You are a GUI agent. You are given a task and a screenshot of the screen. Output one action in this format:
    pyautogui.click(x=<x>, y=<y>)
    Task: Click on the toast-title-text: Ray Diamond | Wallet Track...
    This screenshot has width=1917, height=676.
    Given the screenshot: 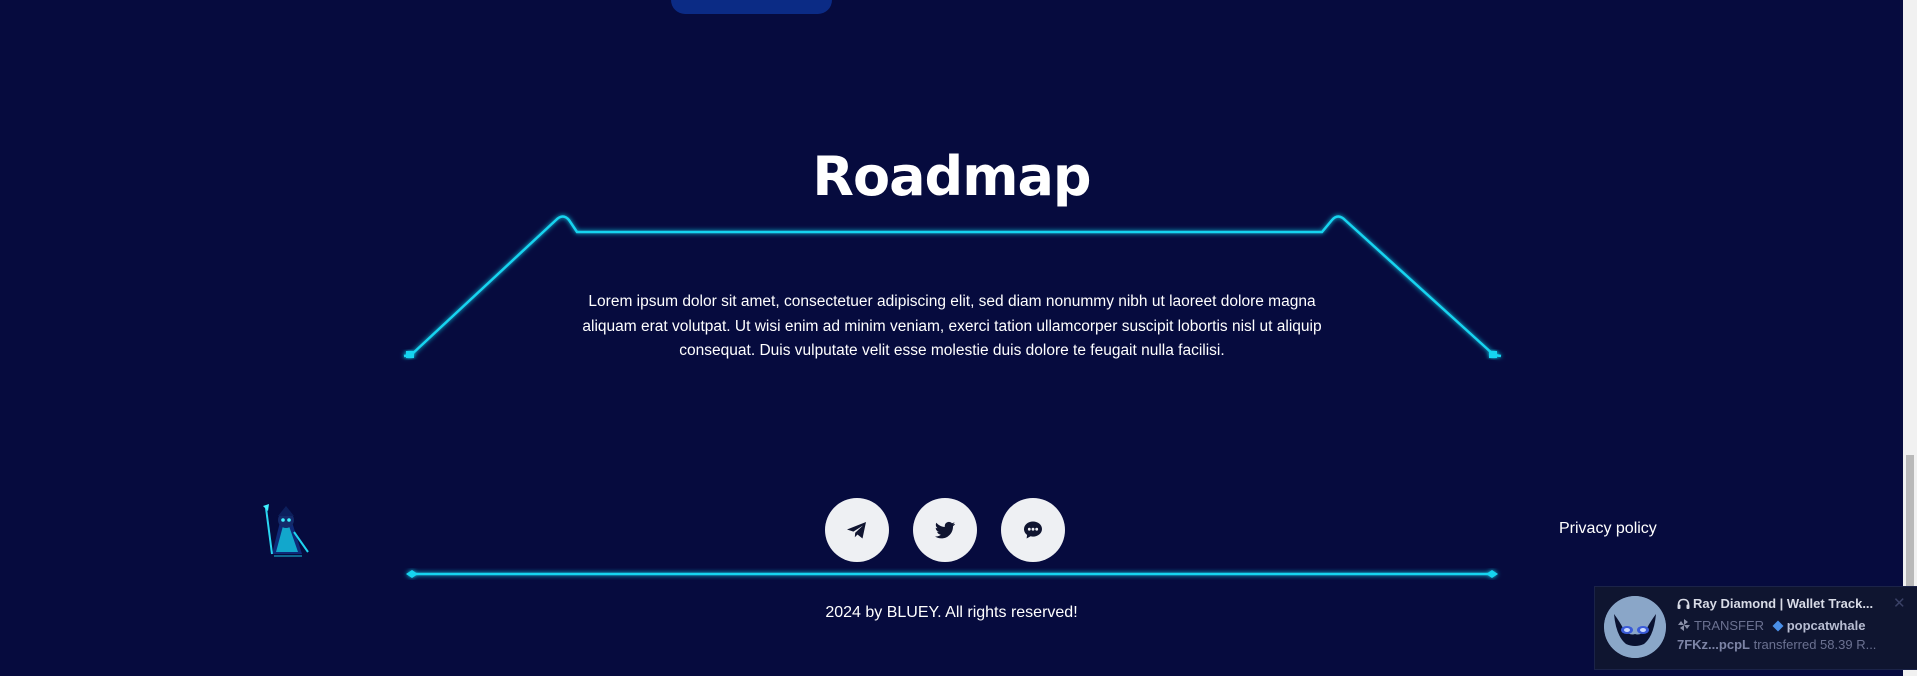 What is the action you would take?
    pyautogui.click(x=1783, y=603)
    